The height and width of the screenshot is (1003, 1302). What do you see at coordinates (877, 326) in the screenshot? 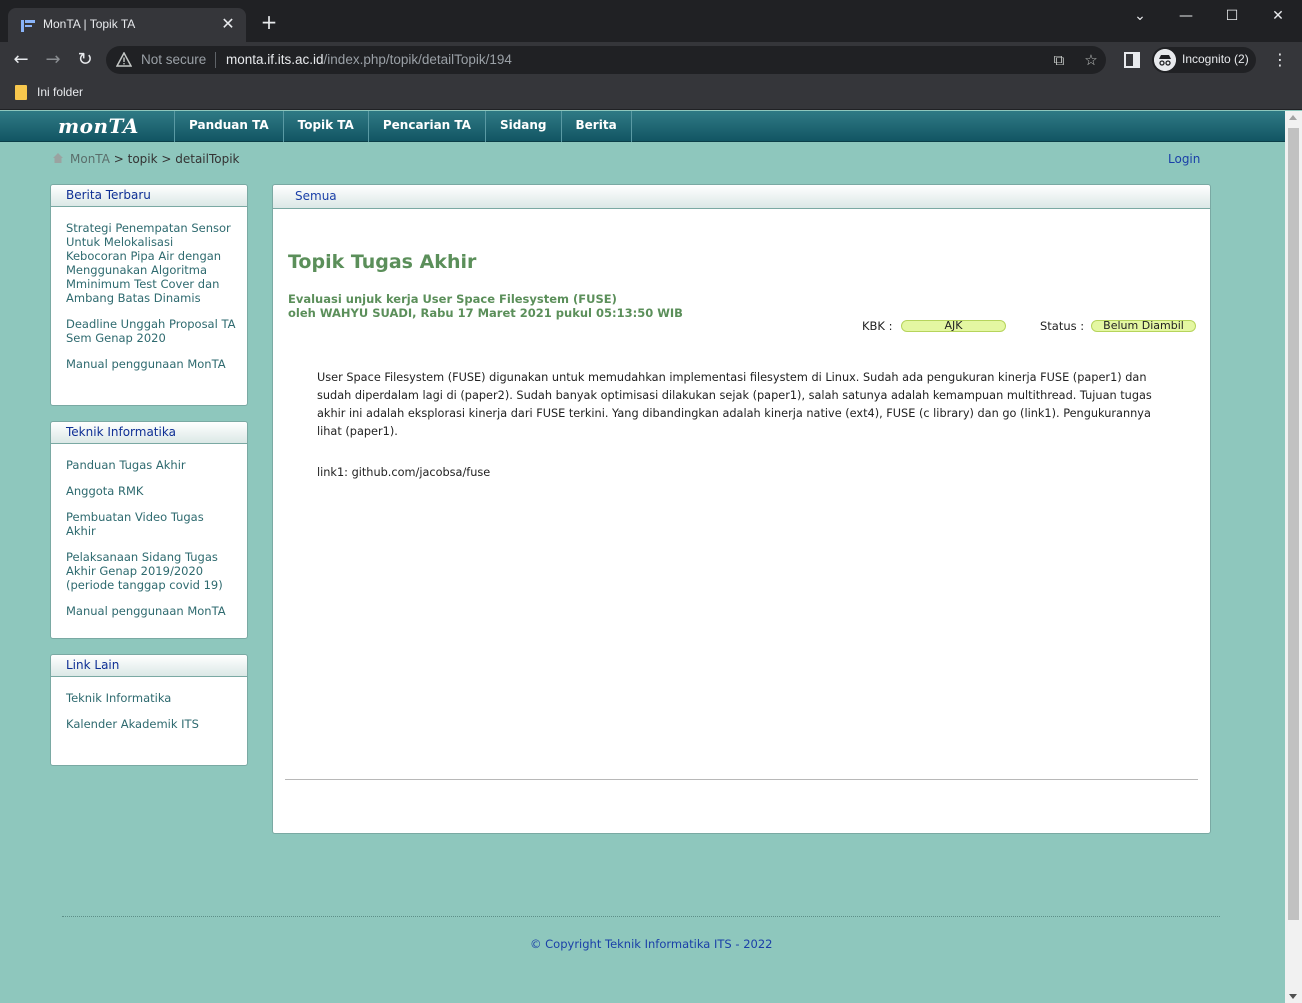
I see `kbk-label: KBK :` at bounding box center [877, 326].